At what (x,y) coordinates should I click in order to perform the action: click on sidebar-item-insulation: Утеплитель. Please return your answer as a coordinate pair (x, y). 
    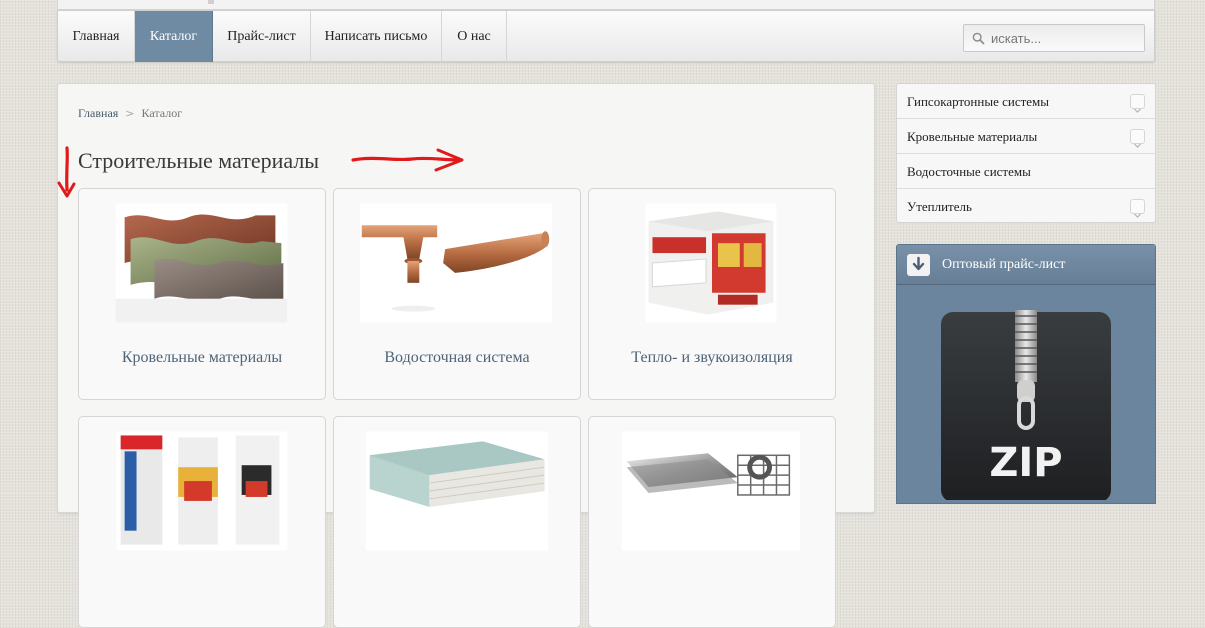
    Looking at the image, I should click on (1026, 206).